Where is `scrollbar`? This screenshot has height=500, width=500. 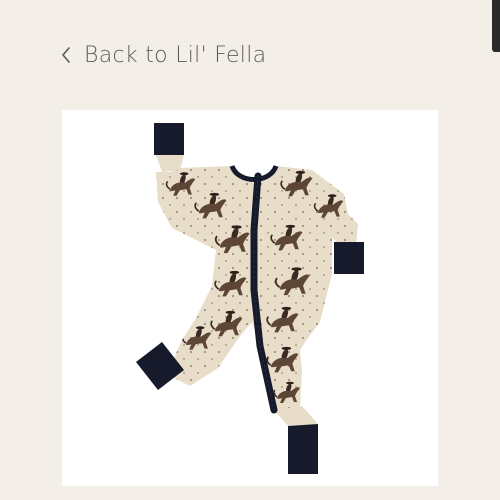
scrollbar is located at coordinates (496, 26).